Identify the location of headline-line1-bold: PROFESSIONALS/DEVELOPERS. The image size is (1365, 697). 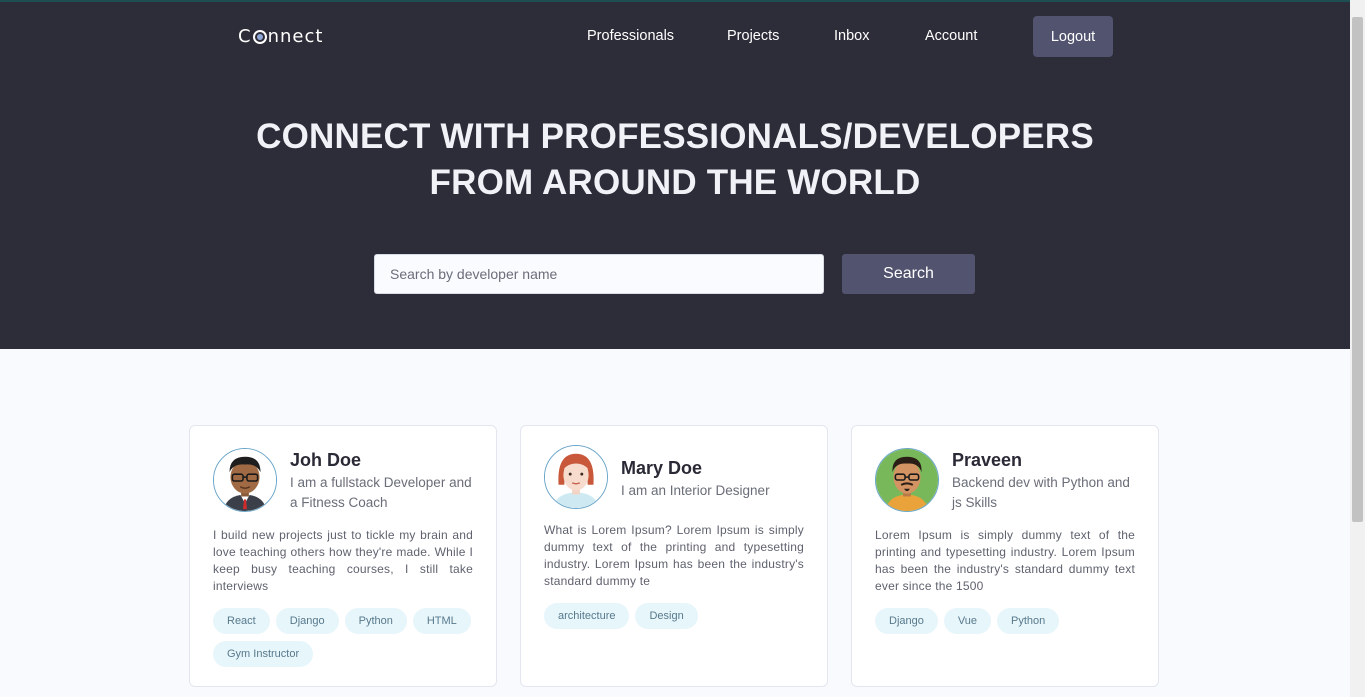
(817, 136).